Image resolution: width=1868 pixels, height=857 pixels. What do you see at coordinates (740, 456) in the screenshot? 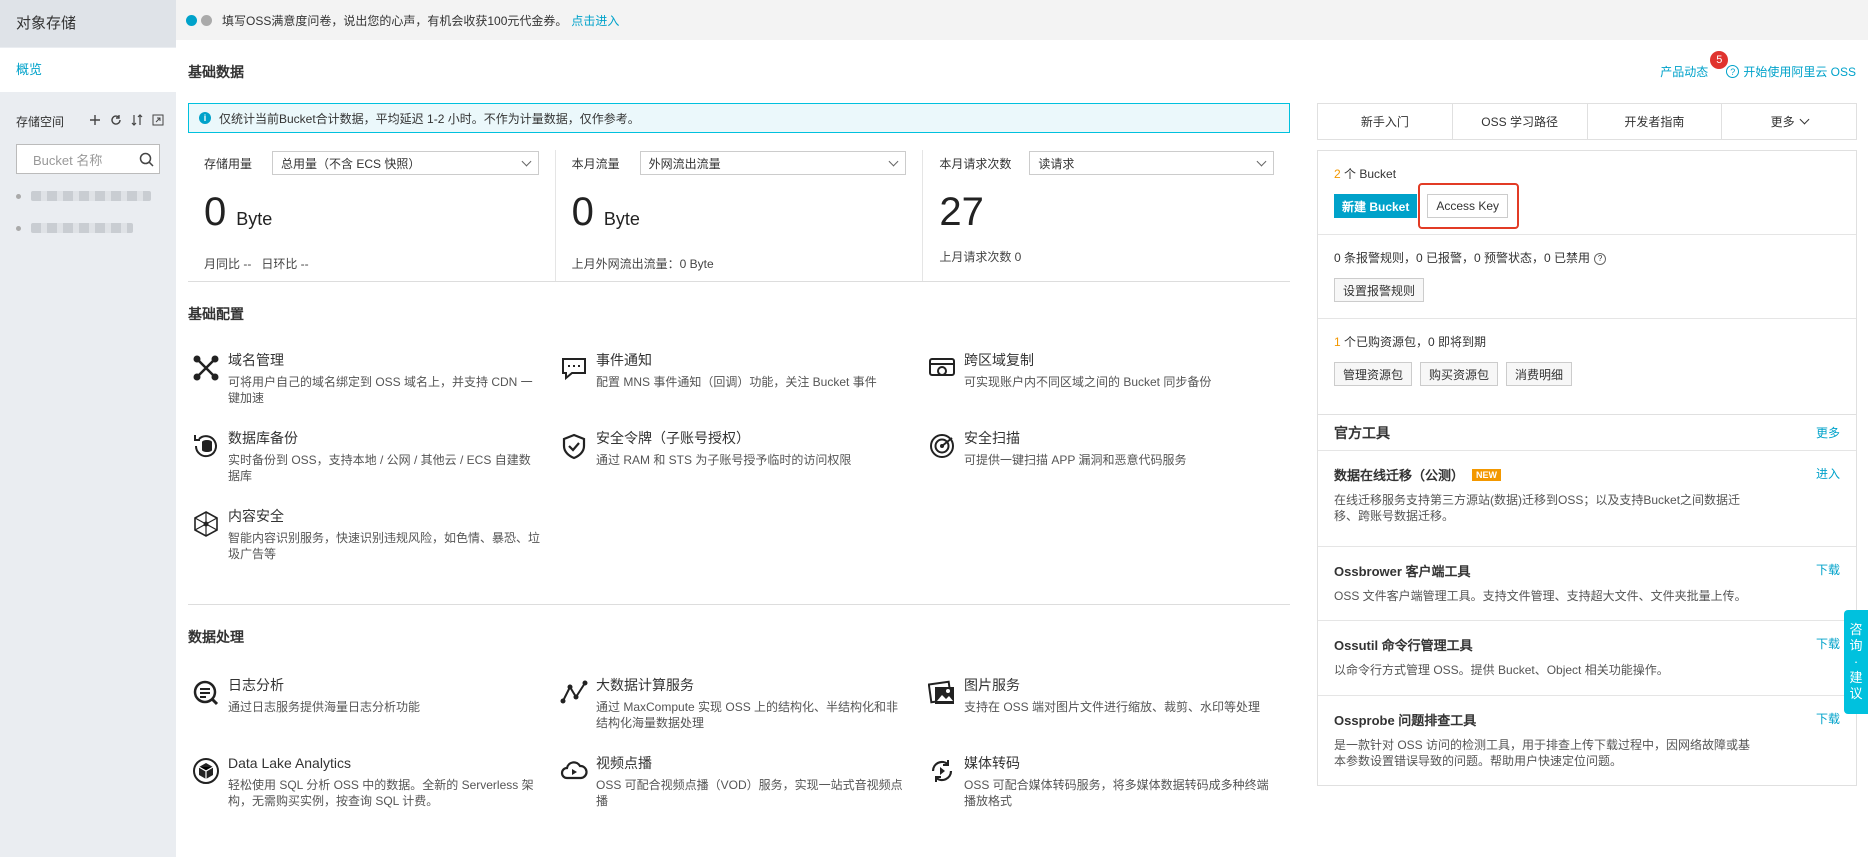
I see `feature-sts: 安全令牌（子账号授权） 通过 RAM 和 STS 为子账号授予临时的访问权限` at bounding box center [740, 456].